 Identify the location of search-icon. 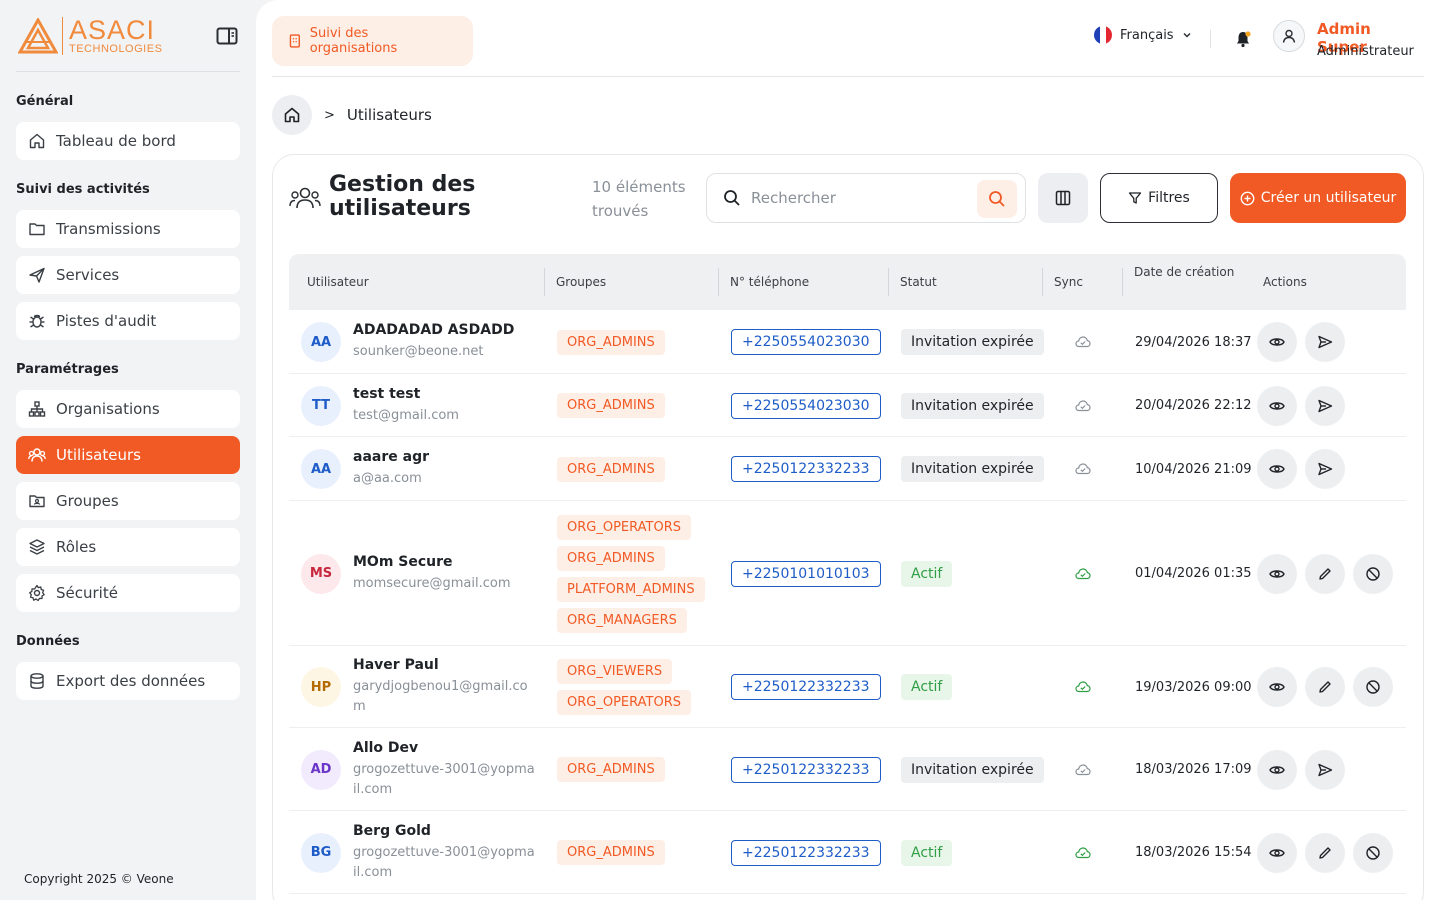
(997, 199).